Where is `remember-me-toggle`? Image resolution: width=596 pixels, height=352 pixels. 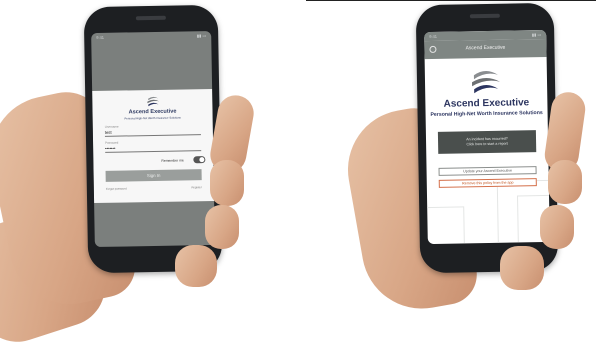 remember-me-toggle is located at coordinates (199, 160).